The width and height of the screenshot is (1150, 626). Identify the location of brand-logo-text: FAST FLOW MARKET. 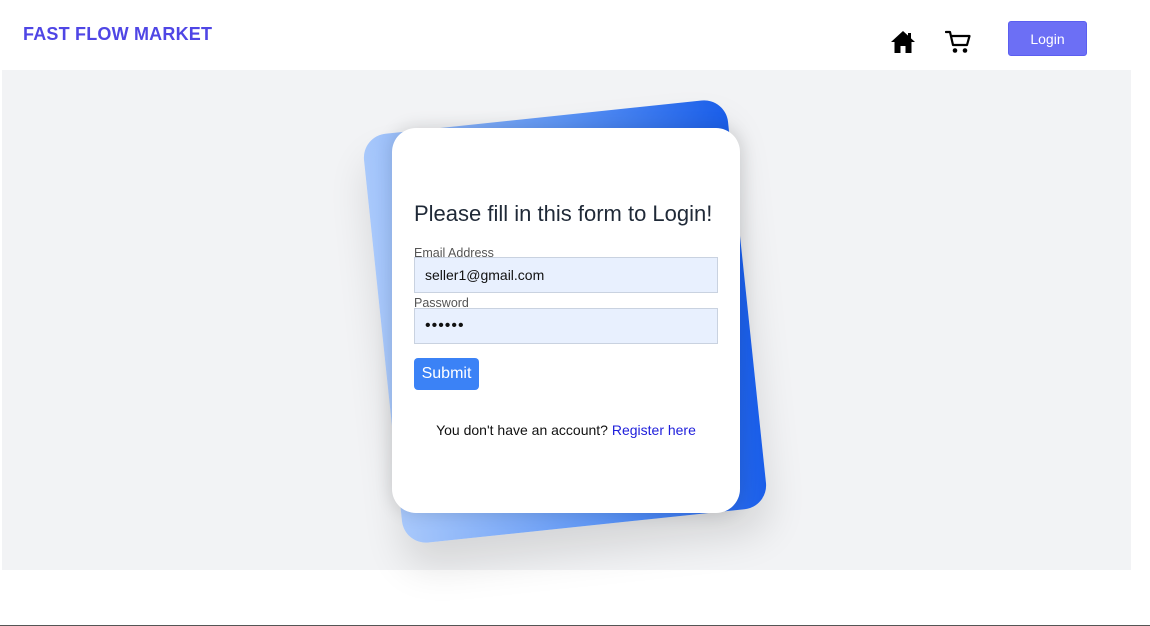
(117, 34).